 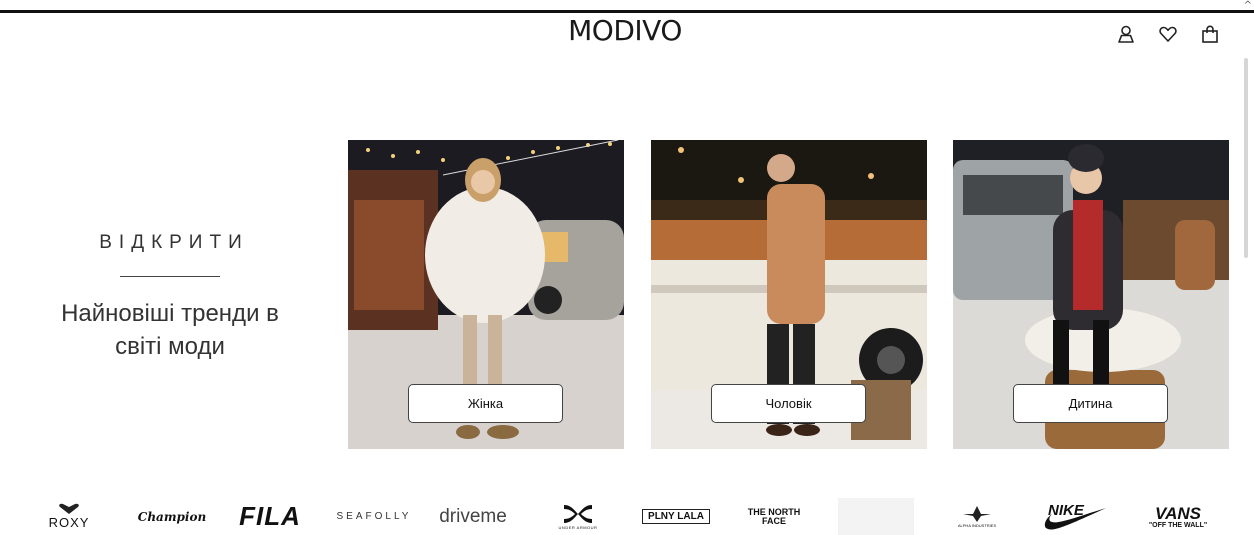 What do you see at coordinates (676, 516) in the screenshot?
I see `brand-logo-plny-lala: PLNY LALA` at bounding box center [676, 516].